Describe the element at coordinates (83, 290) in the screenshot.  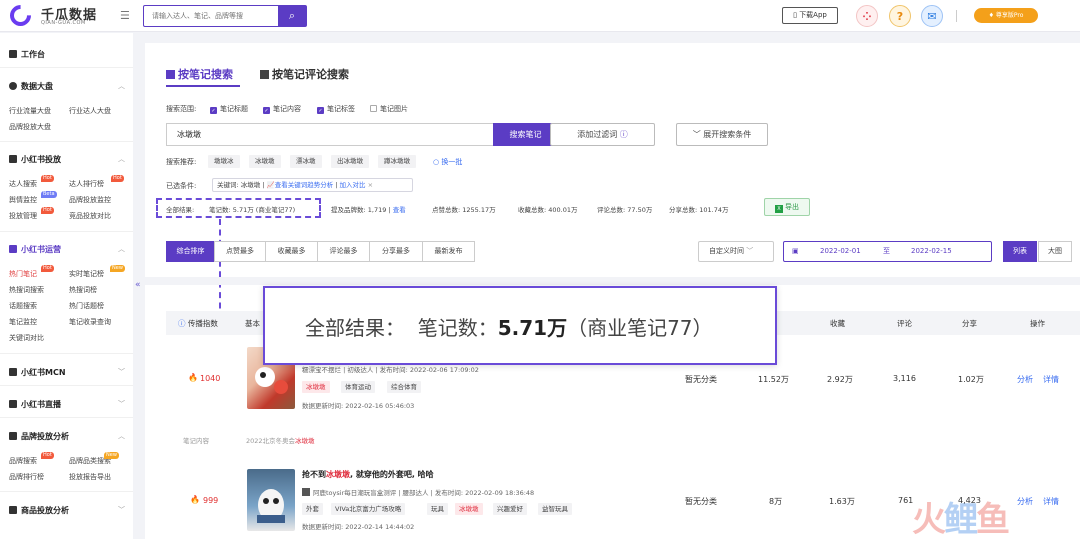
I see `sidebar-item-hotword-rank: 热搜词榜` at that location.